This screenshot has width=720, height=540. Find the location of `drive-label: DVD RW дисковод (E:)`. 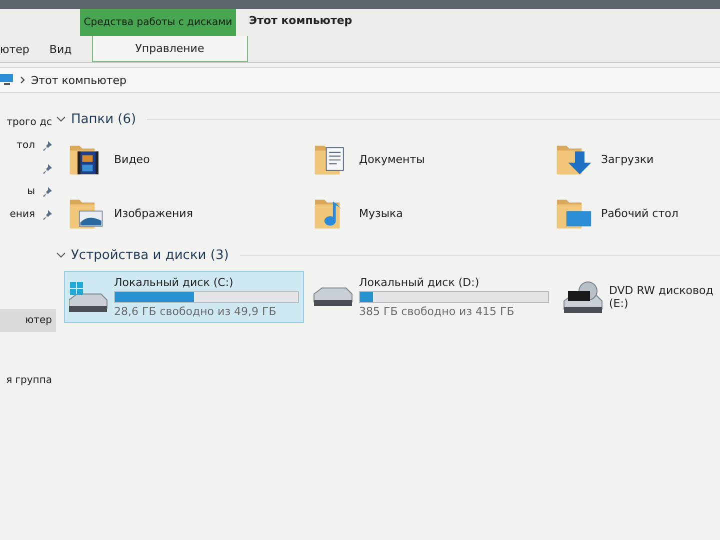

drive-label: DVD RW дисковод (E:) is located at coordinates (661, 297).